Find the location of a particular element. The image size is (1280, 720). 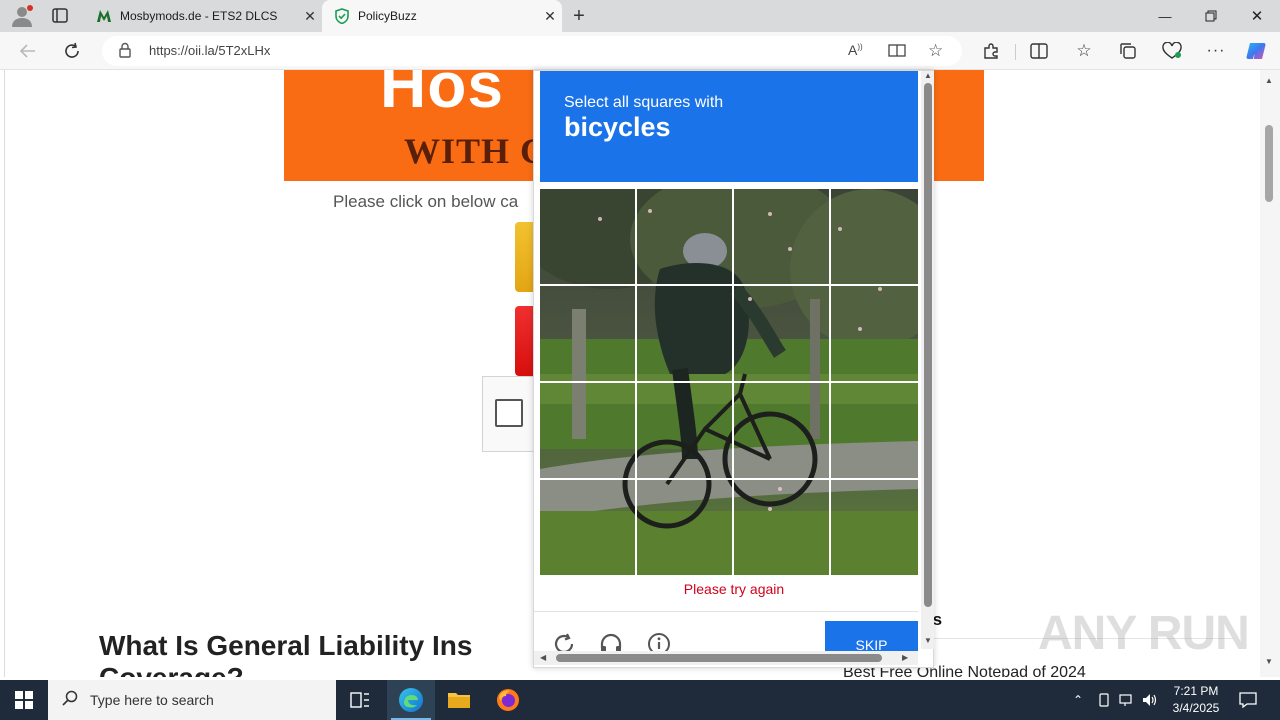

file-explorer-icon is located at coordinates (459, 700).